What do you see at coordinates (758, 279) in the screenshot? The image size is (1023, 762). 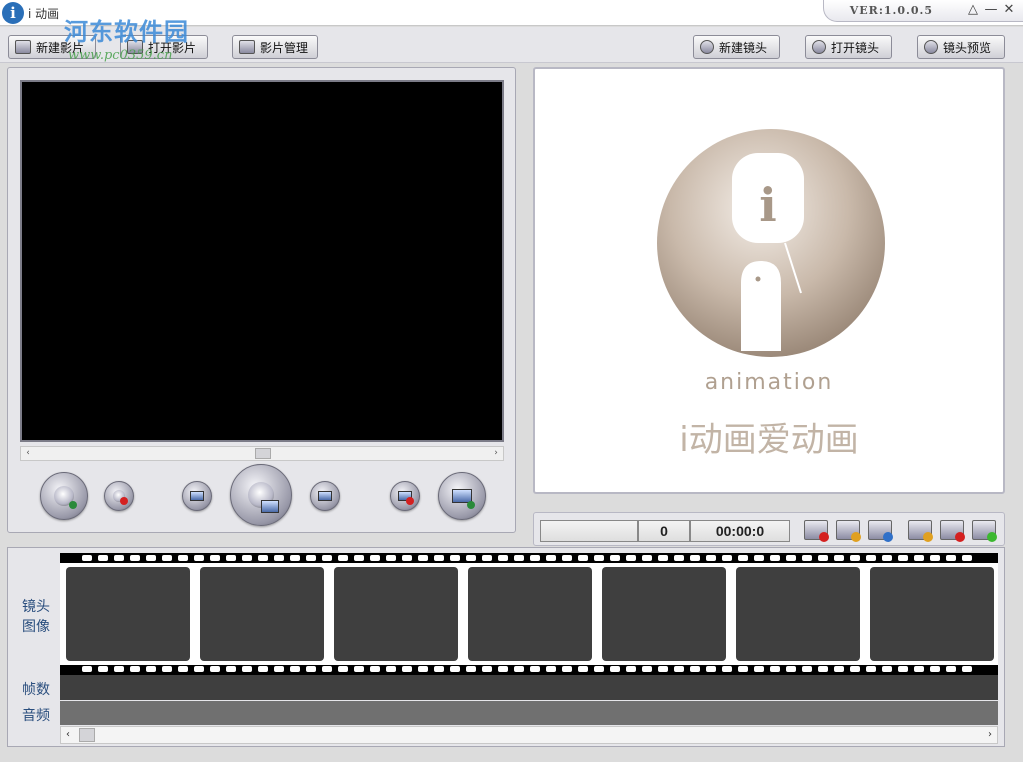 I see `character-eye` at bounding box center [758, 279].